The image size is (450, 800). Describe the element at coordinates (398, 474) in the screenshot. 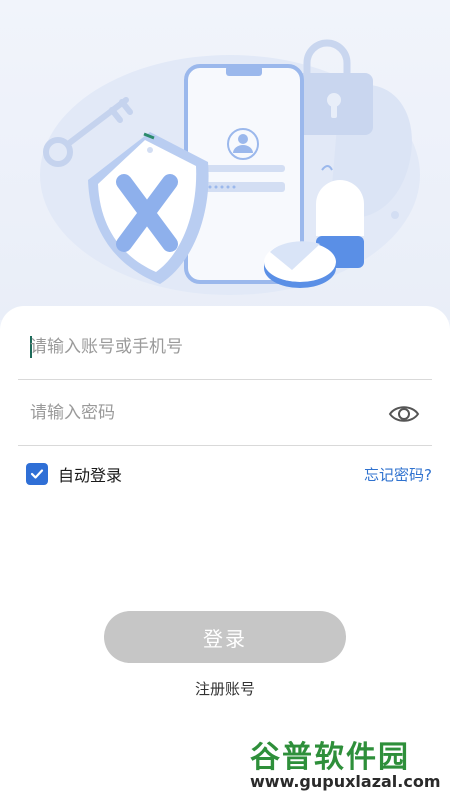

I see `forgot-password-link: 忘记密码?` at that location.